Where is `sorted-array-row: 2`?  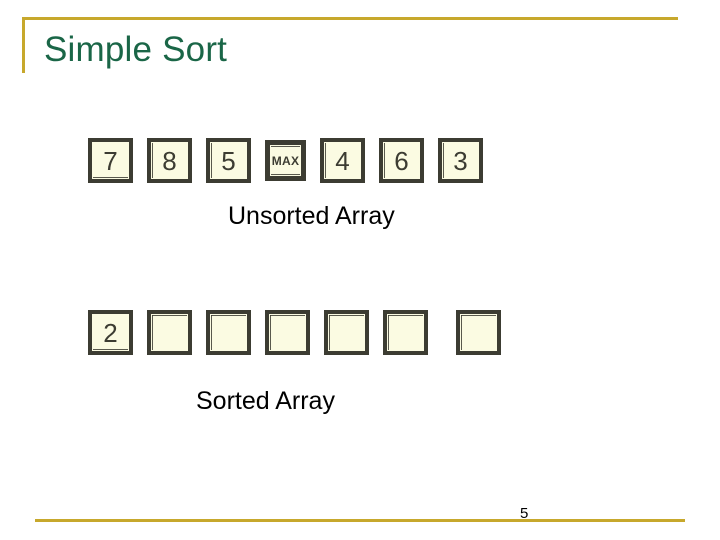 sorted-array-row: 2 is located at coordinates (294, 332).